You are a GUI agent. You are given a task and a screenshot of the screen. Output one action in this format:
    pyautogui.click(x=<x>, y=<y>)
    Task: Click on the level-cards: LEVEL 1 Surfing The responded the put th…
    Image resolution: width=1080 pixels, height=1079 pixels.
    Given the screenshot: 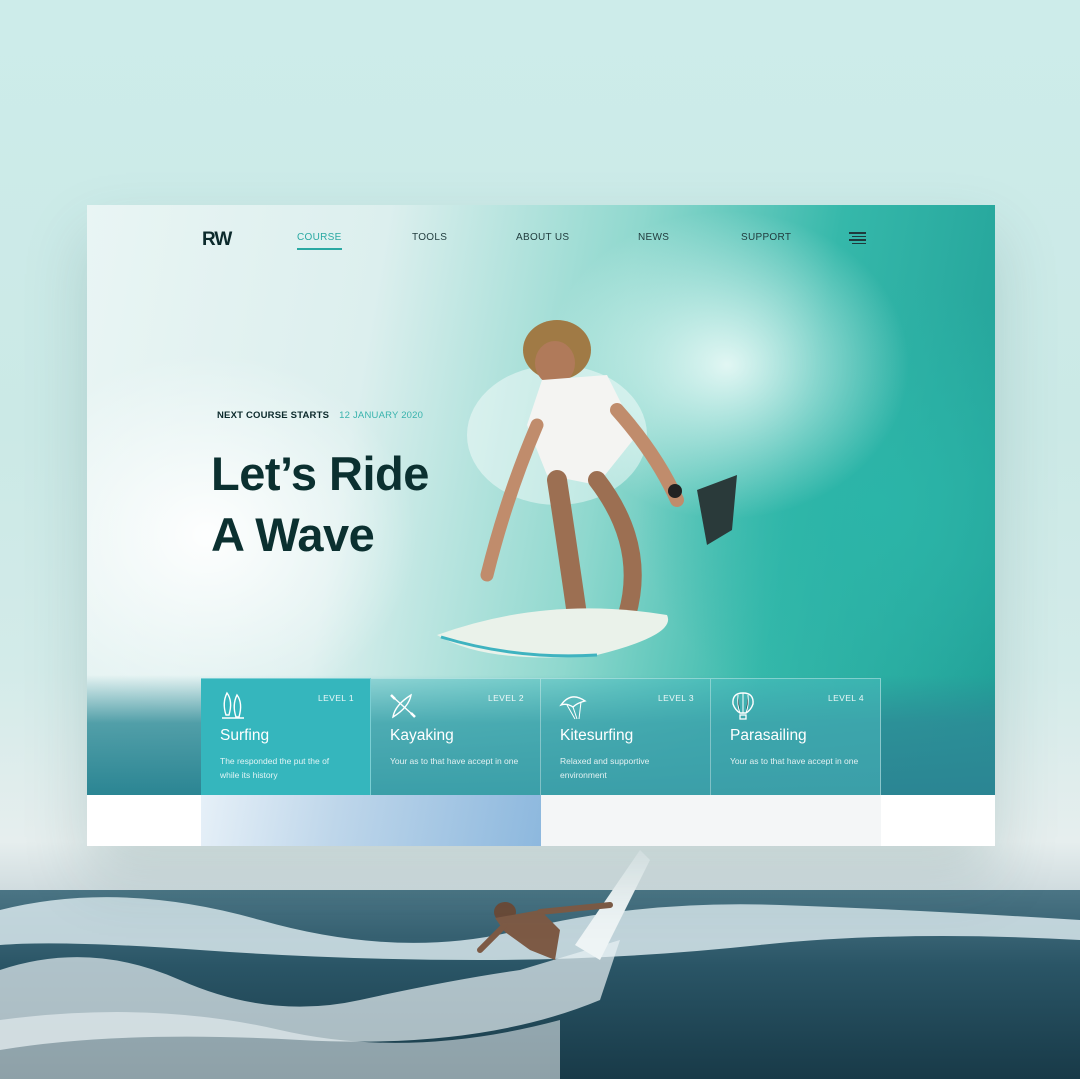 What is the action you would take?
    pyautogui.click(x=541, y=736)
    